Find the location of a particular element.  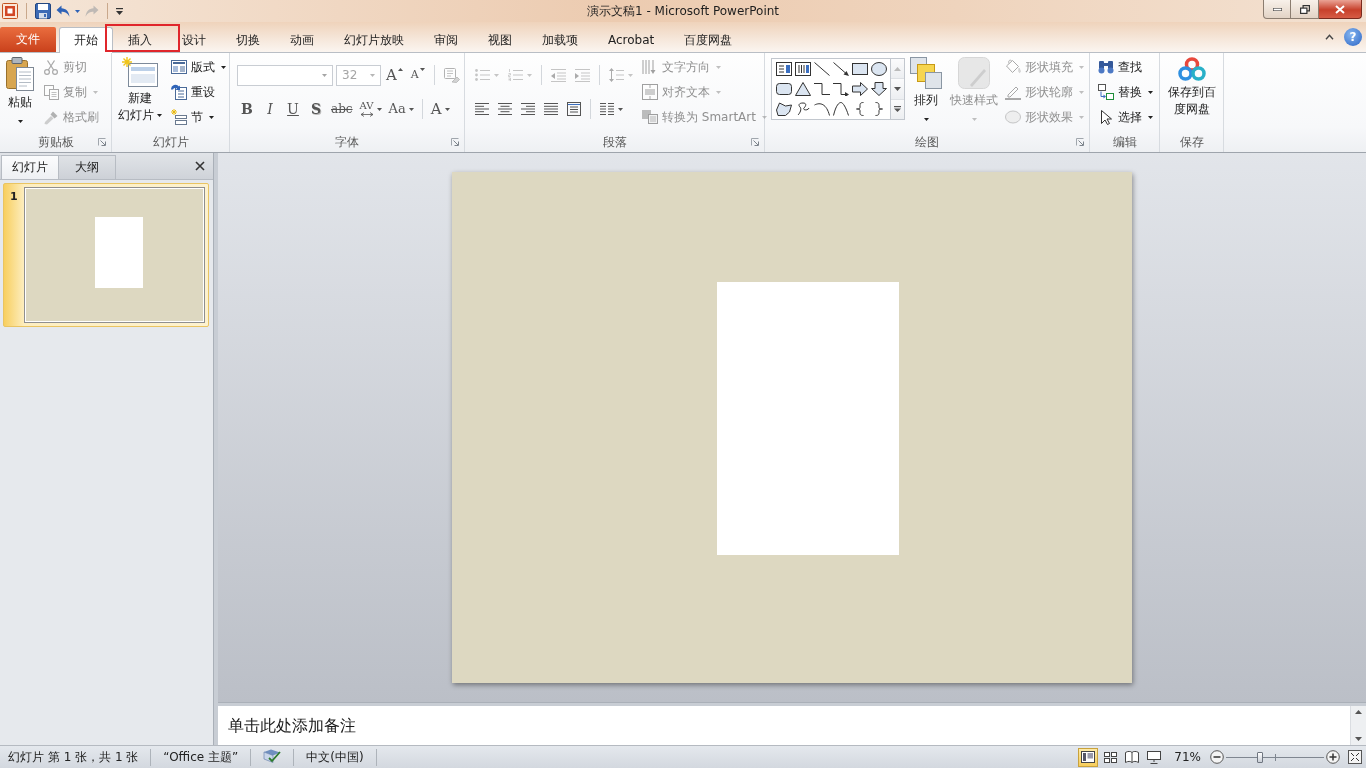

undo-icon is located at coordinates (63, 11).